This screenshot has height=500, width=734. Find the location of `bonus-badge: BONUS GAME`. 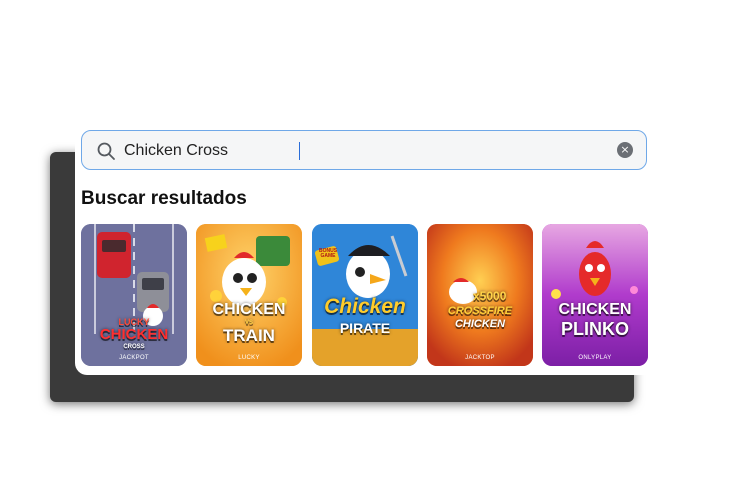

bonus-badge: BONUS GAME is located at coordinates (328, 253).